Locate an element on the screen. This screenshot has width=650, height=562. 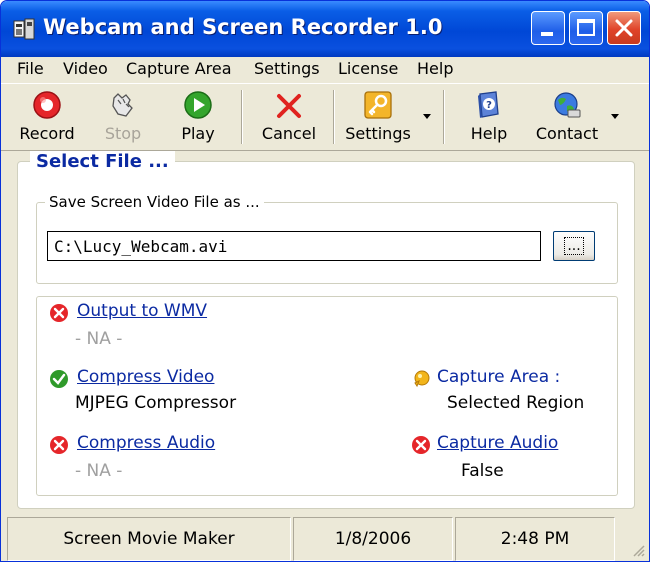
stop-button: Stop is located at coordinates (123, 117).